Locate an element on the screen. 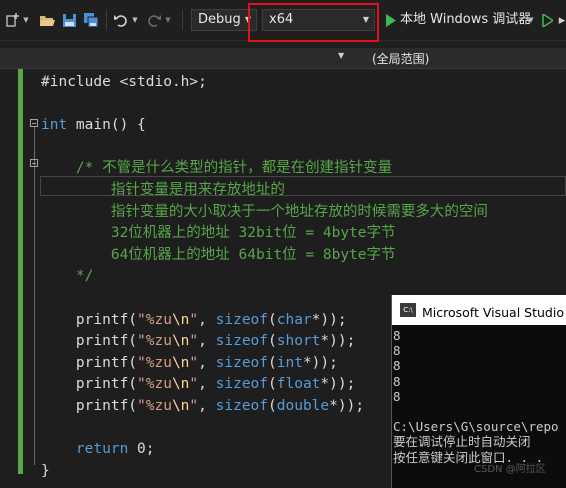 Image resolution: width=566 pixels, height=488 pixels. code-line: /* 不管是什么类型的指针，都是在创建指针变量 is located at coordinates (216, 168).